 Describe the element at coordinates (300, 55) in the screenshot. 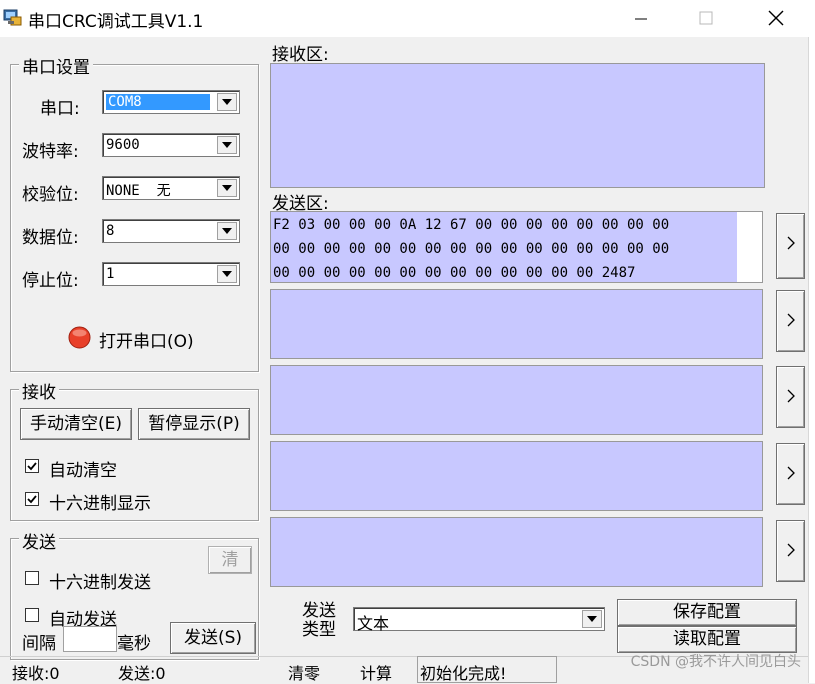

I see `receive-area-label: 接收区:` at that location.